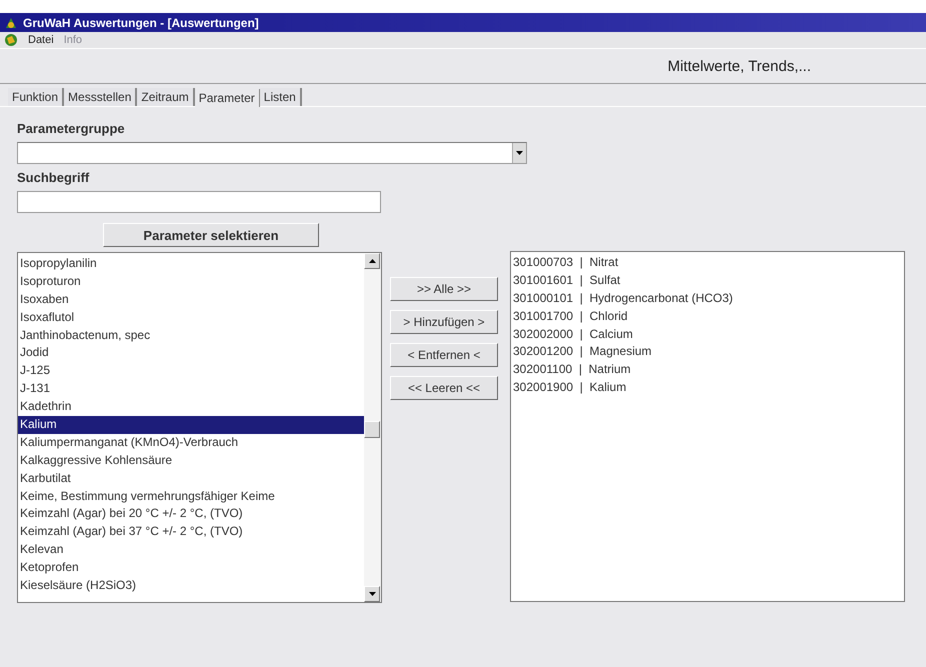 The image size is (926, 667). Describe the element at coordinates (444, 289) in the screenshot. I see `move-button: >> Alle >>` at that location.